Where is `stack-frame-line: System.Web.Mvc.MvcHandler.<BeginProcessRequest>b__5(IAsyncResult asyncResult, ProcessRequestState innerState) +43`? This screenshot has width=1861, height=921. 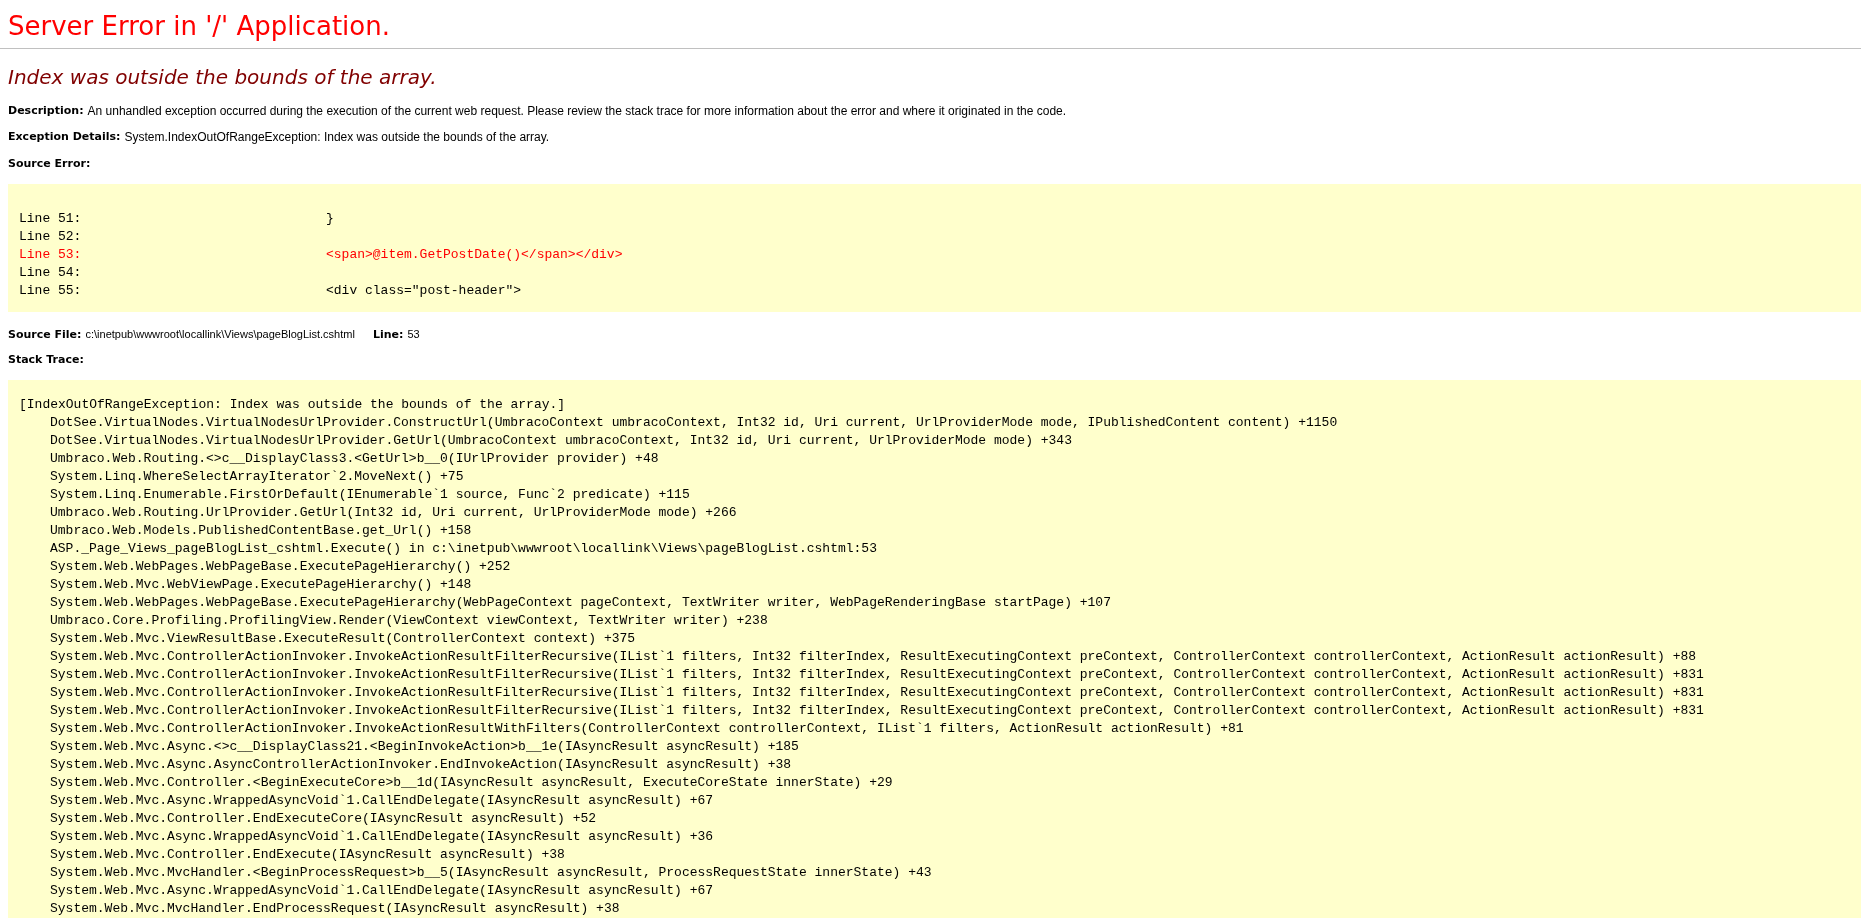 stack-frame-line: System.Web.Mvc.MvcHandler.<BeginProcessRequest>b__5(IAsyncResult asyncResult, ProcessRequestState innerState) +43 is located at coordinates (491, 872).